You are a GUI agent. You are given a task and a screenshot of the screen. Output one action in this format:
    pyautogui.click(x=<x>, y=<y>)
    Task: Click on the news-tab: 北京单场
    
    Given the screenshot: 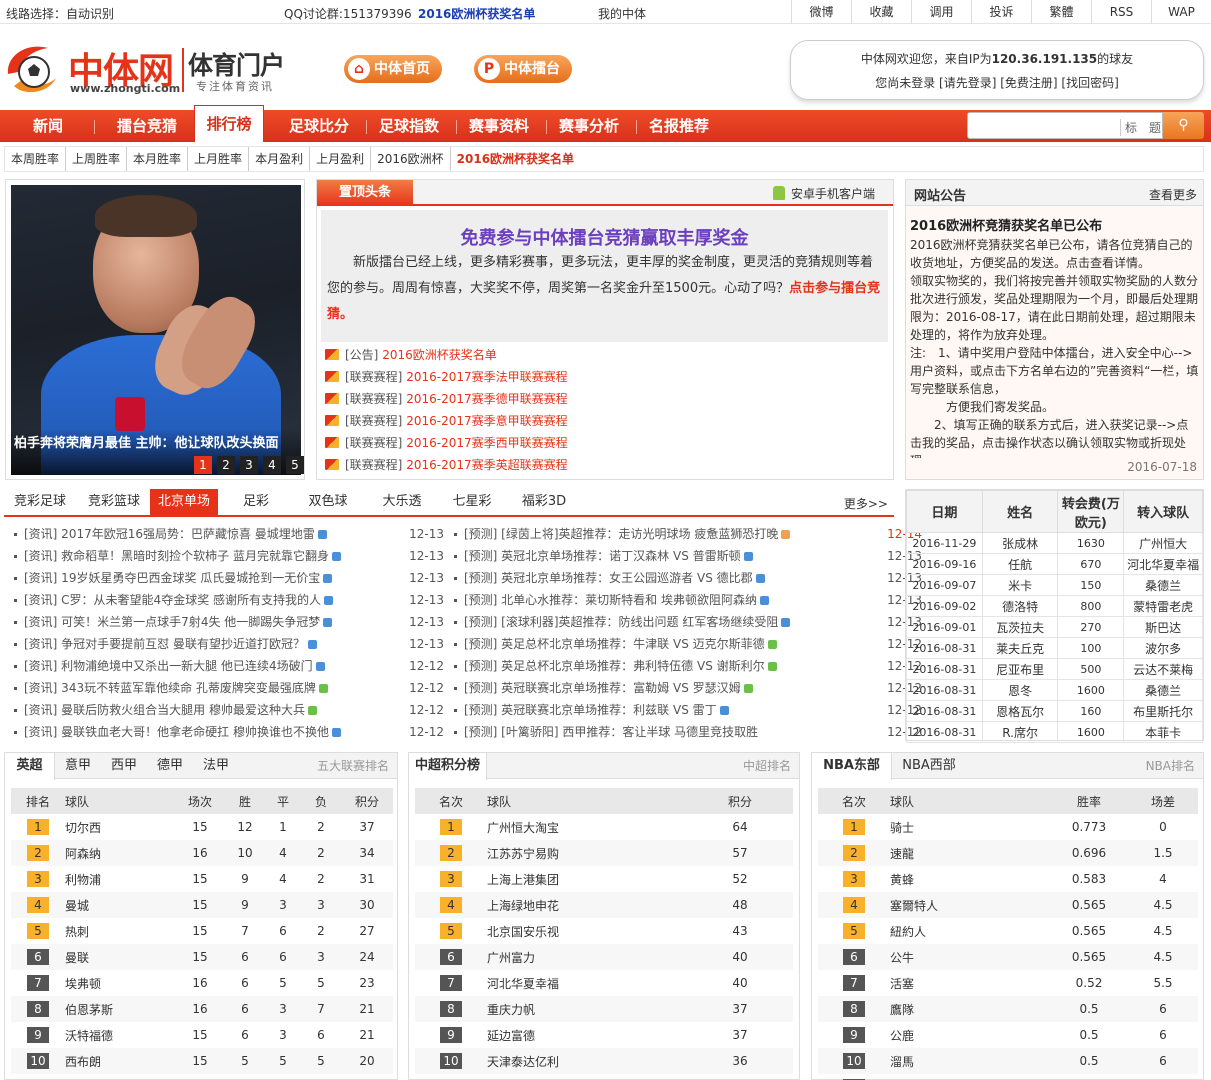 What is the action you would take?
    pyautogui.click(x=184, y=502)
    